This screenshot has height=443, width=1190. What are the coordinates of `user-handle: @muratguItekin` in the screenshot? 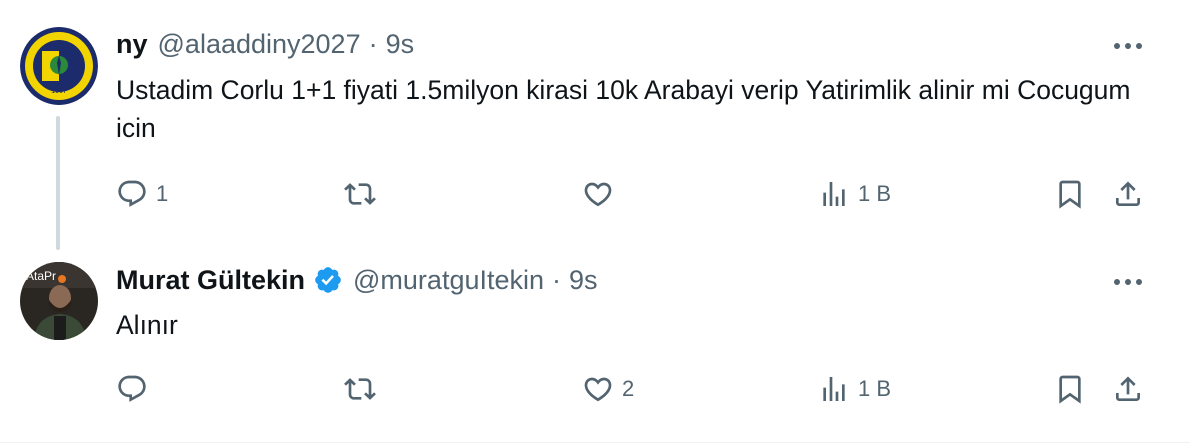 It's located at (448, 280).